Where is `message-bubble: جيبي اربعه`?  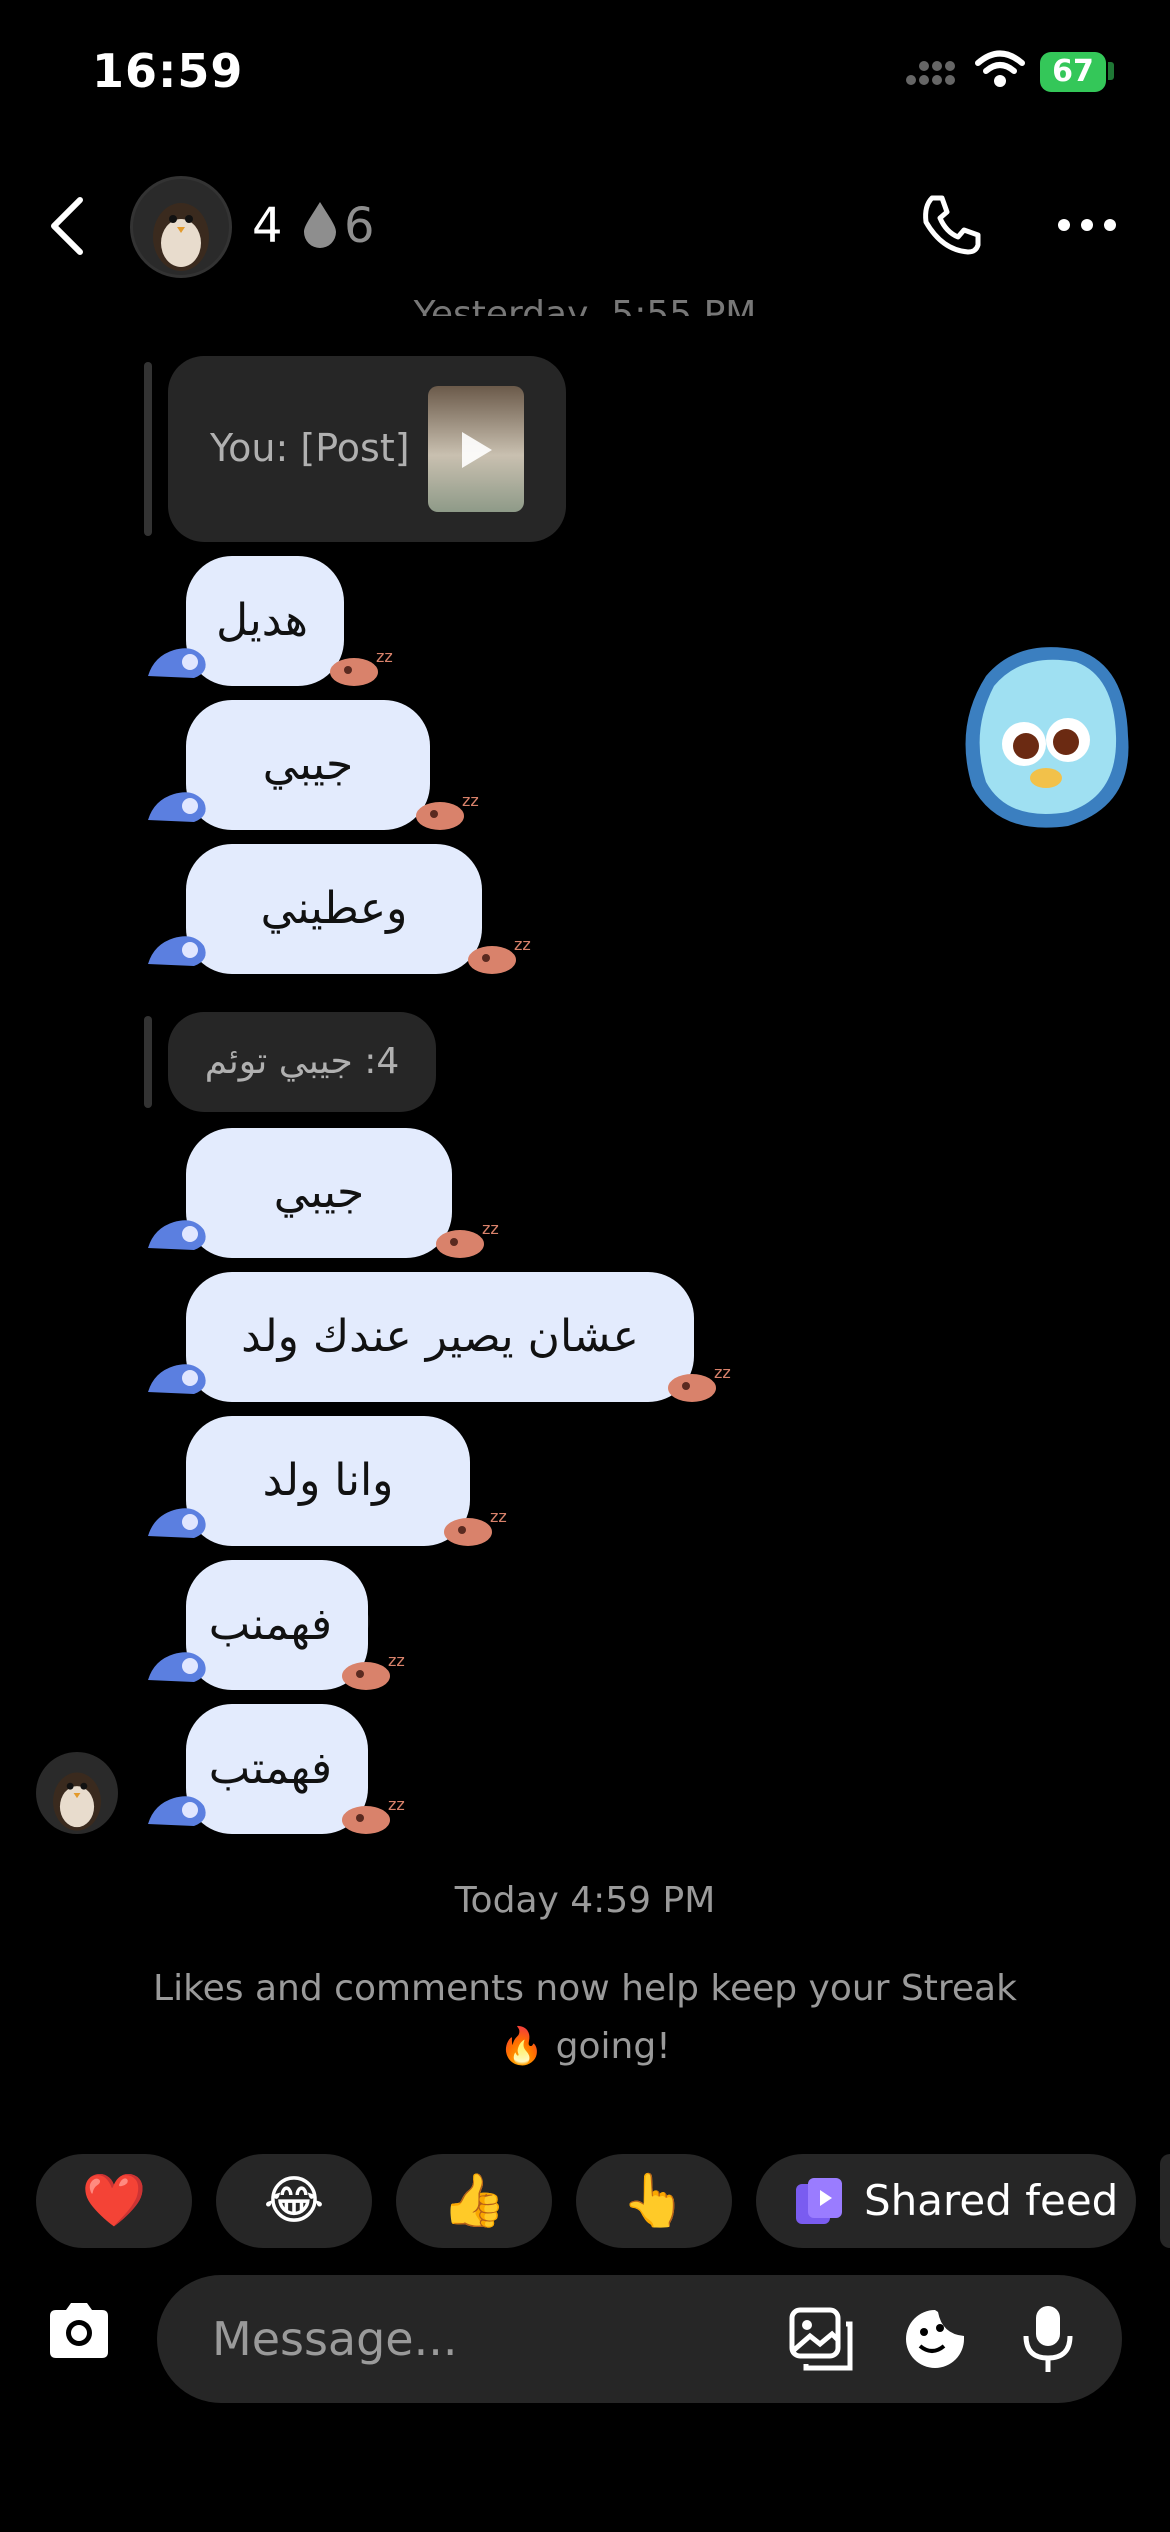
message-bubble: جيبي اربعه is located at coordinates (319, 1238).